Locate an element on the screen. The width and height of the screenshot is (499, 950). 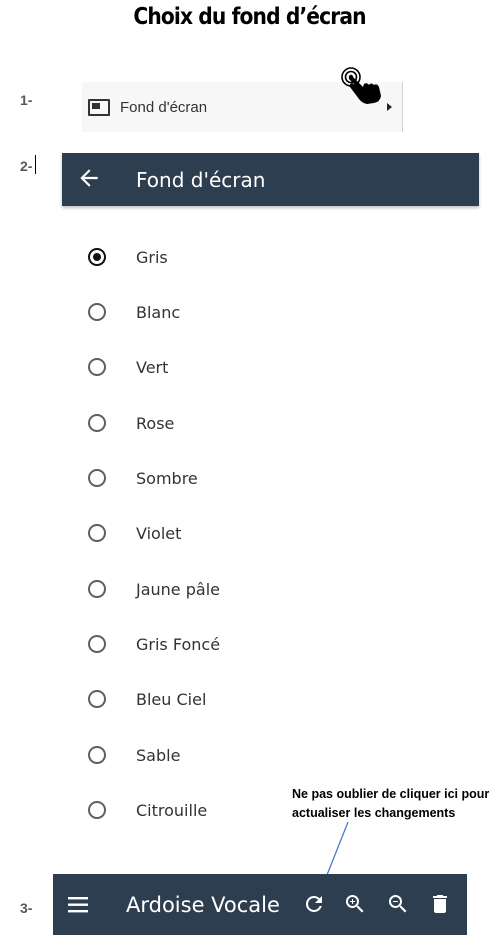
option-bleu-ciel: Bleu Ciel is located at coordinates (230, 699).